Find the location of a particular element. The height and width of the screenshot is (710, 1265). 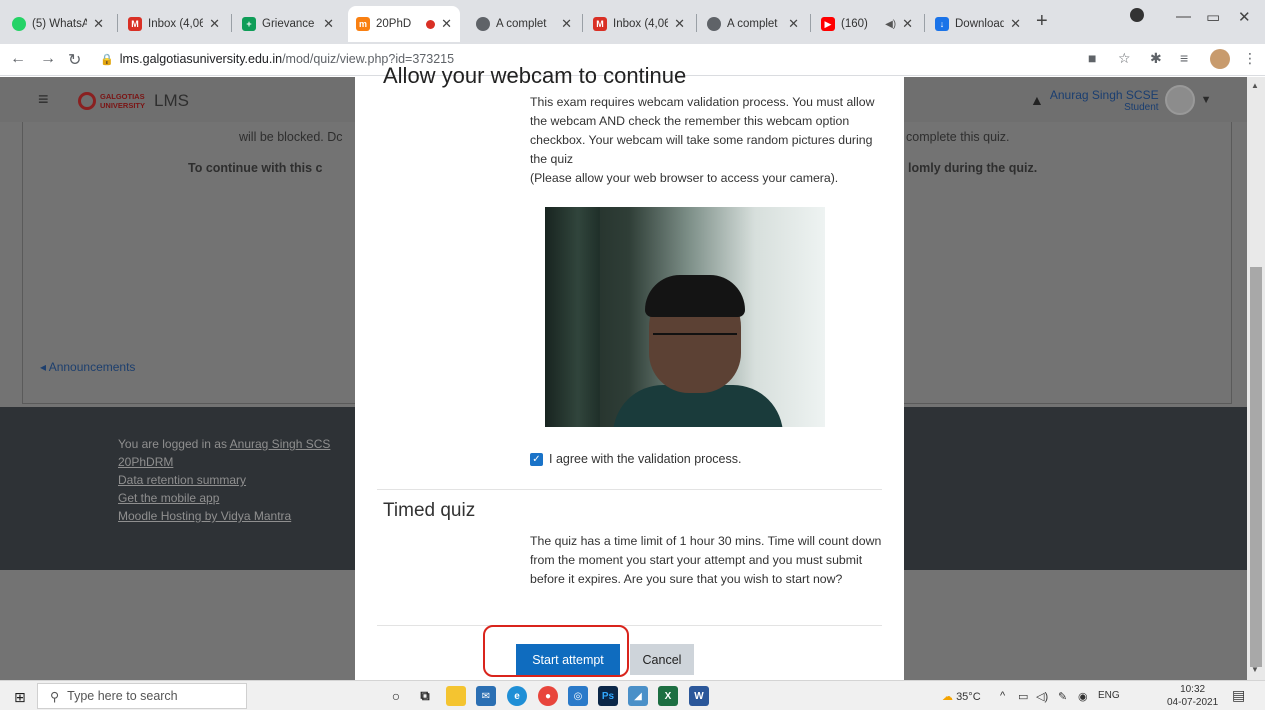

cancel-button: Cancel is located at coordinates (662, 659).